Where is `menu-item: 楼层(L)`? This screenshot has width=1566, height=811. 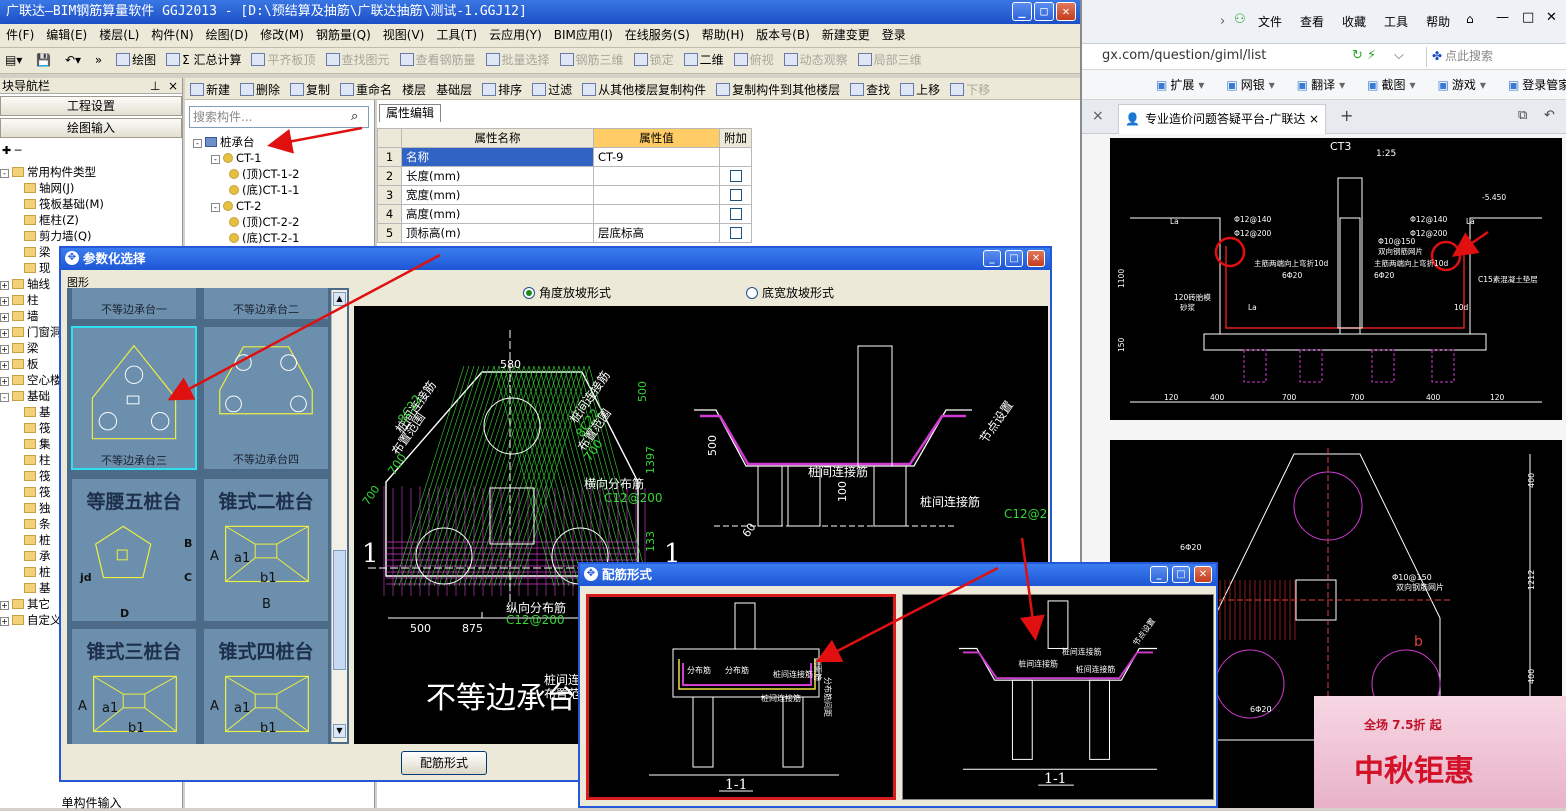 menu-item: 楼层(L) is located at coordinates (119, 35).